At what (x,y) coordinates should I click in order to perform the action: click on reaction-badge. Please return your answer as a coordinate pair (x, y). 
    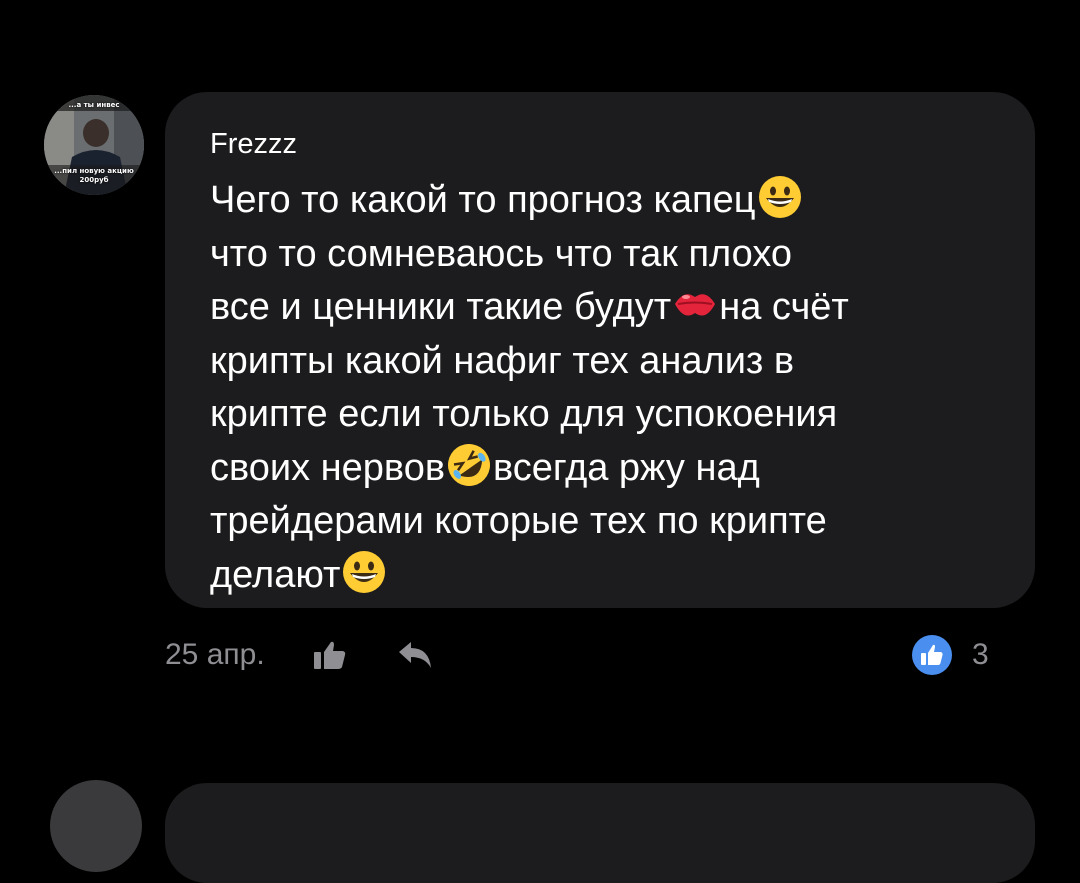
    Looking at the image, I should click on (932, 655).